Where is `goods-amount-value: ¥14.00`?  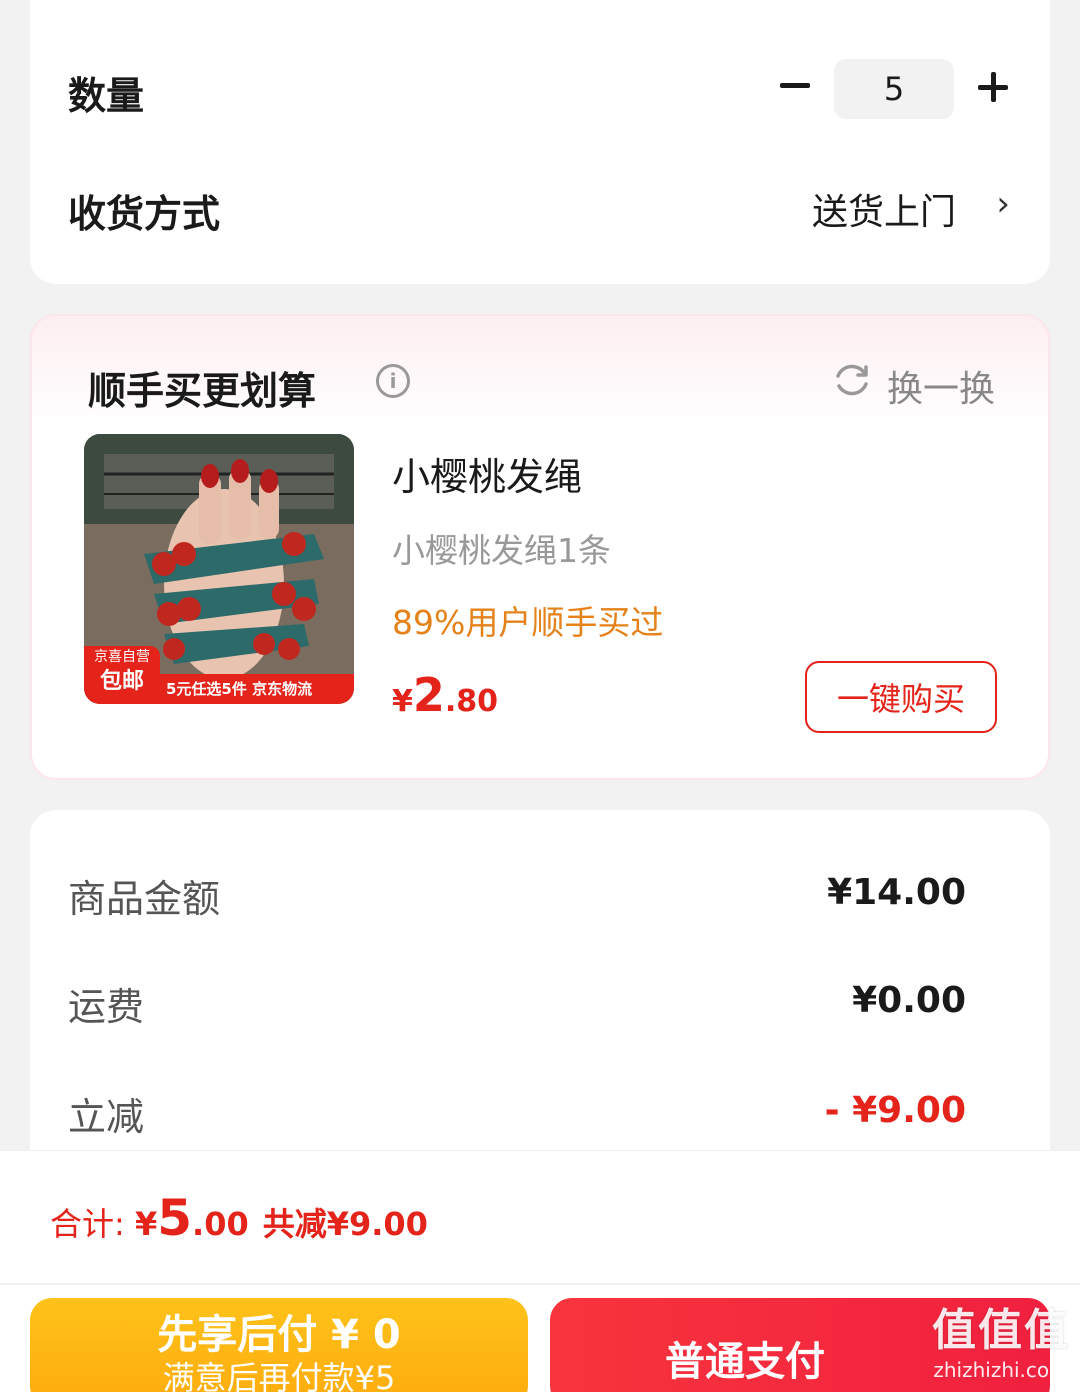
goods-amount-value: ¥14.00 is located at coordinates (896, 892).